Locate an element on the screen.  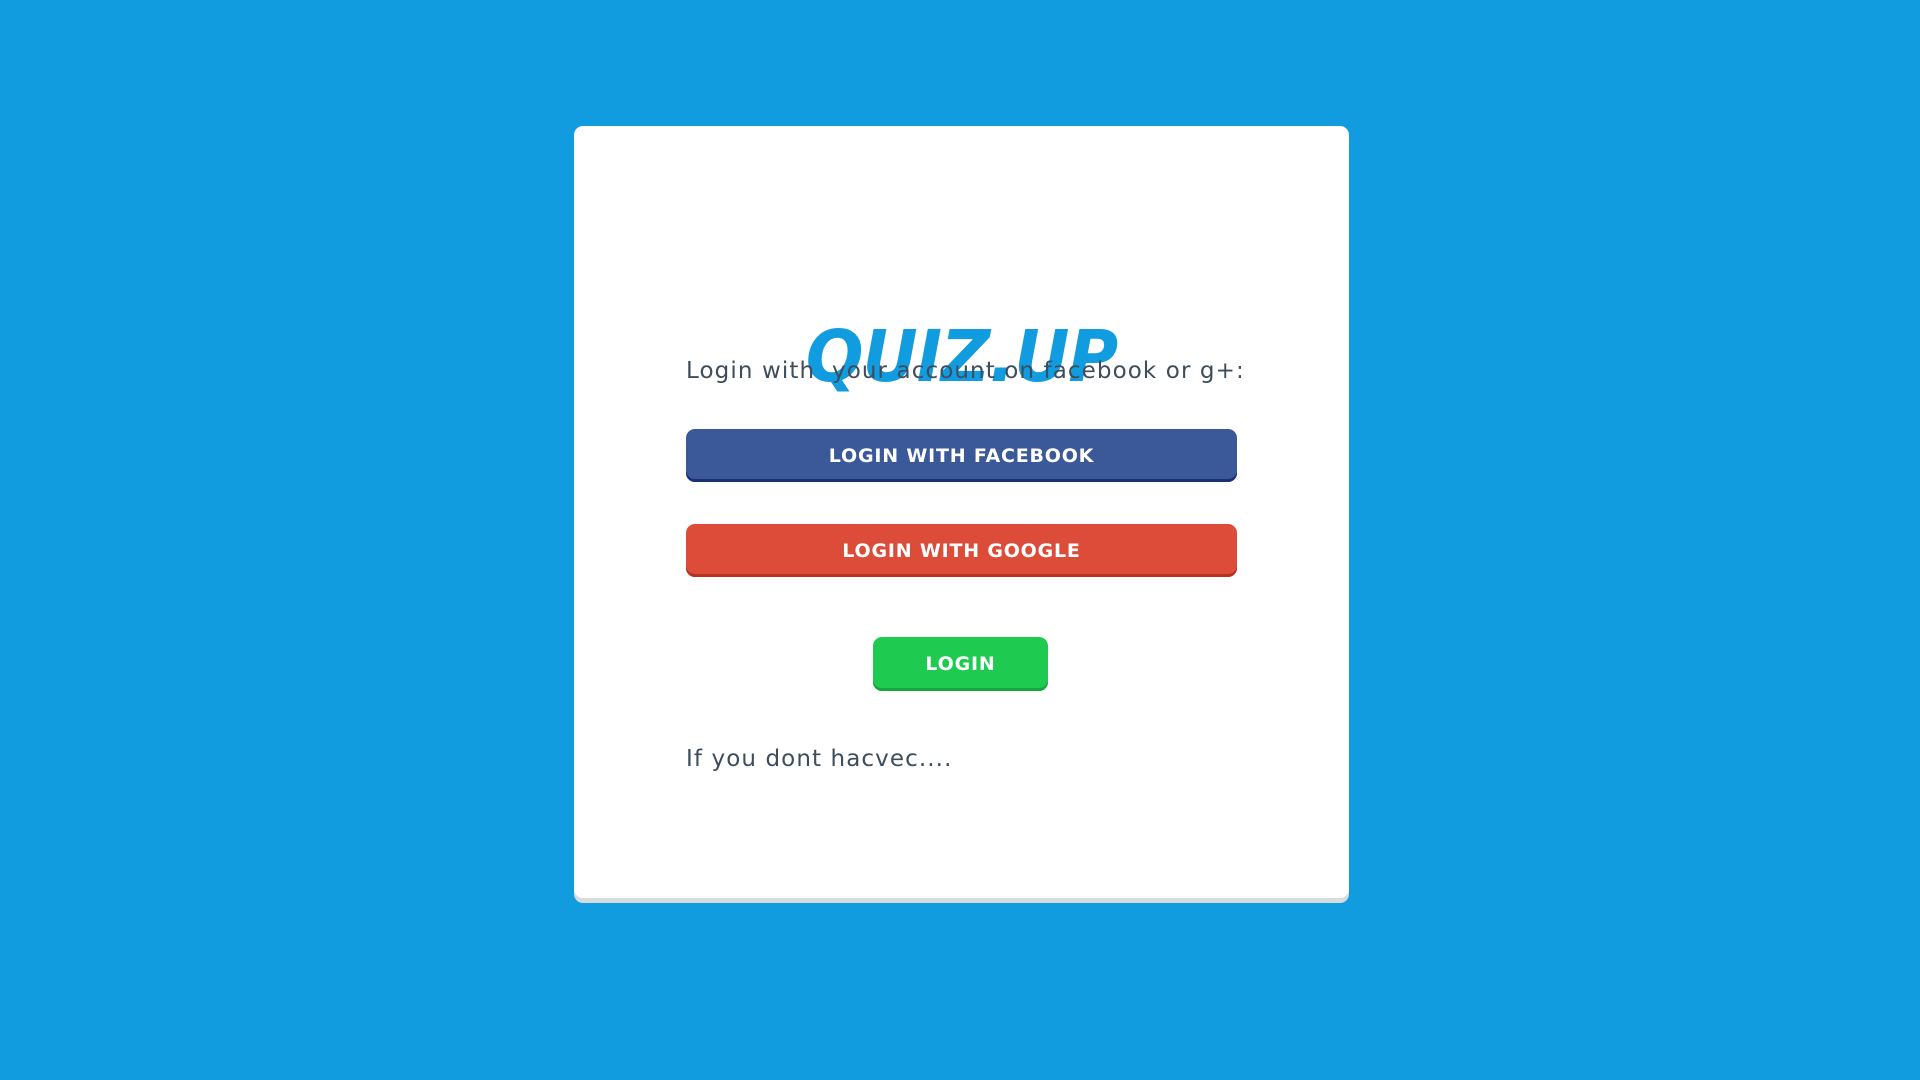
login-with-google-button: LOGIN WITH GOOGLE is located at coordinates (961, 550).